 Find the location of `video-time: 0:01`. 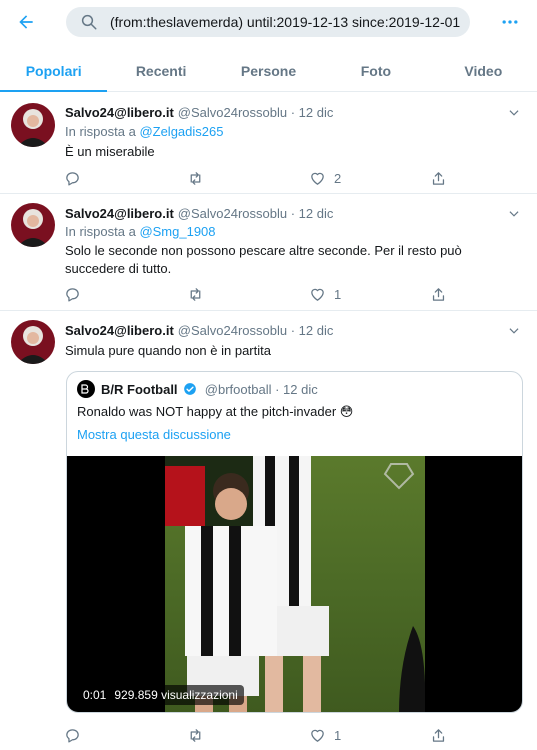

video-time: 0:01 is located at coordinates (95, 695).